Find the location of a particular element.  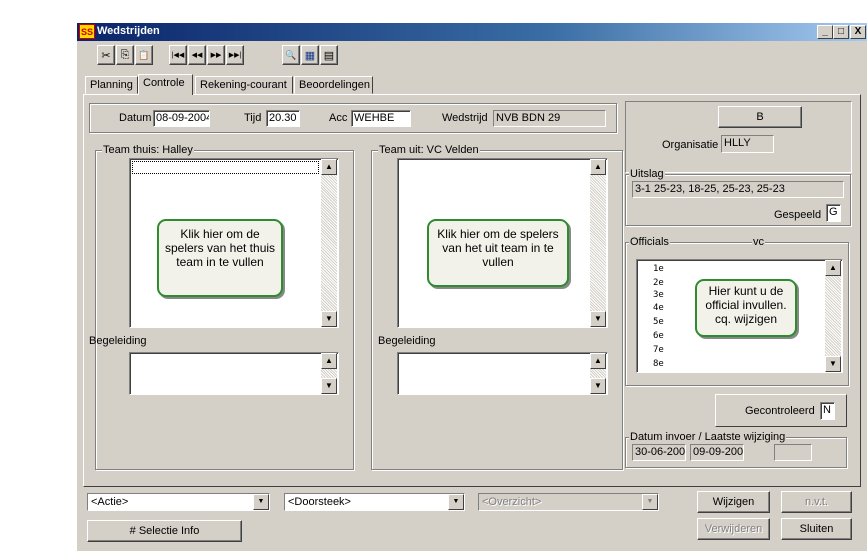

gespeeld-field: G is located at coordinates (833, 213).